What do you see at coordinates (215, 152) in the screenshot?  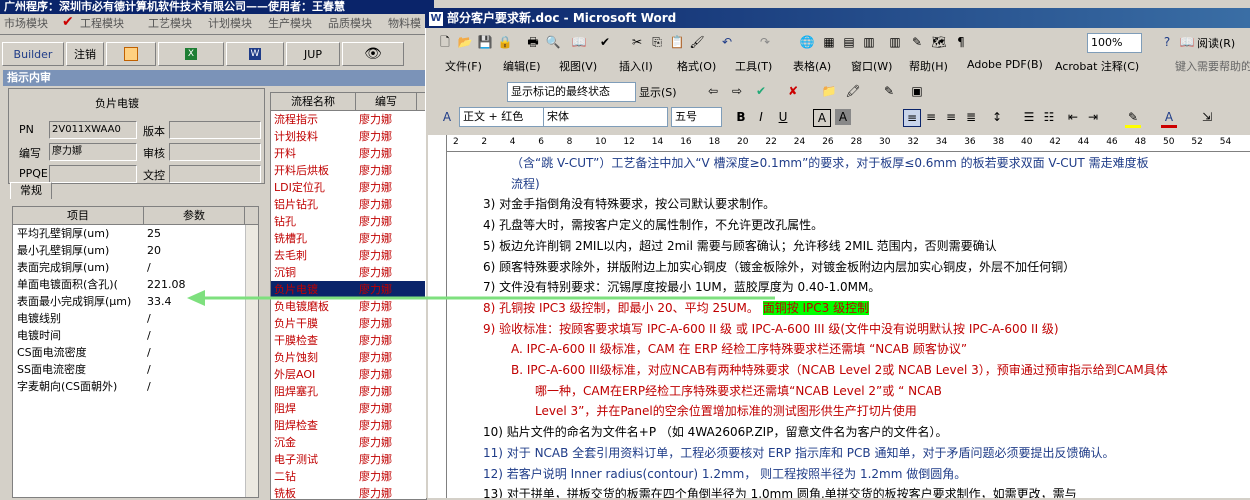 I see `review-field` at bounding box center [215, 152].